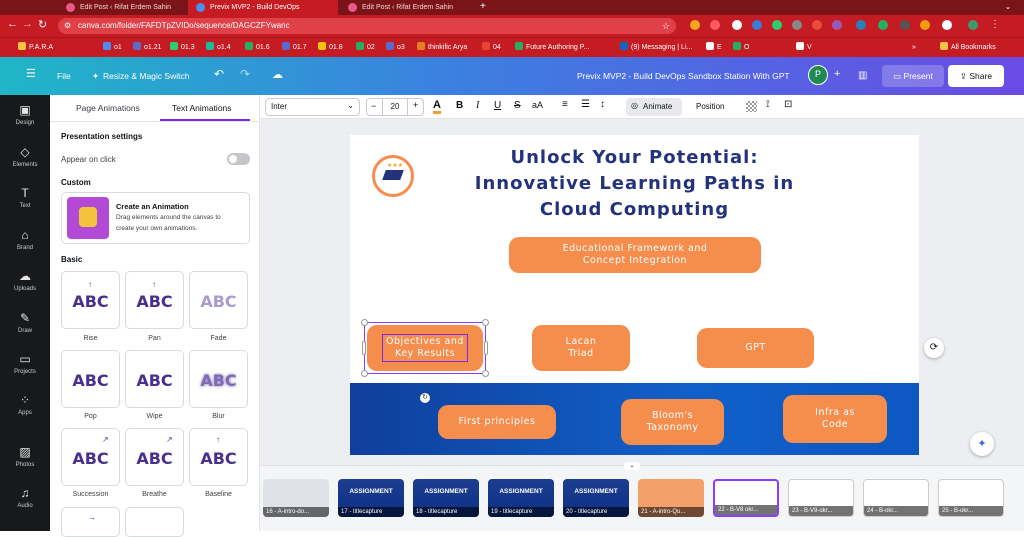 The width and height of the screenshot is (1024, 537). What do you see at coordinates (565, 104) in the screenshot?
I see `align-center-icon: ≡` at bounding box center [565, 104].